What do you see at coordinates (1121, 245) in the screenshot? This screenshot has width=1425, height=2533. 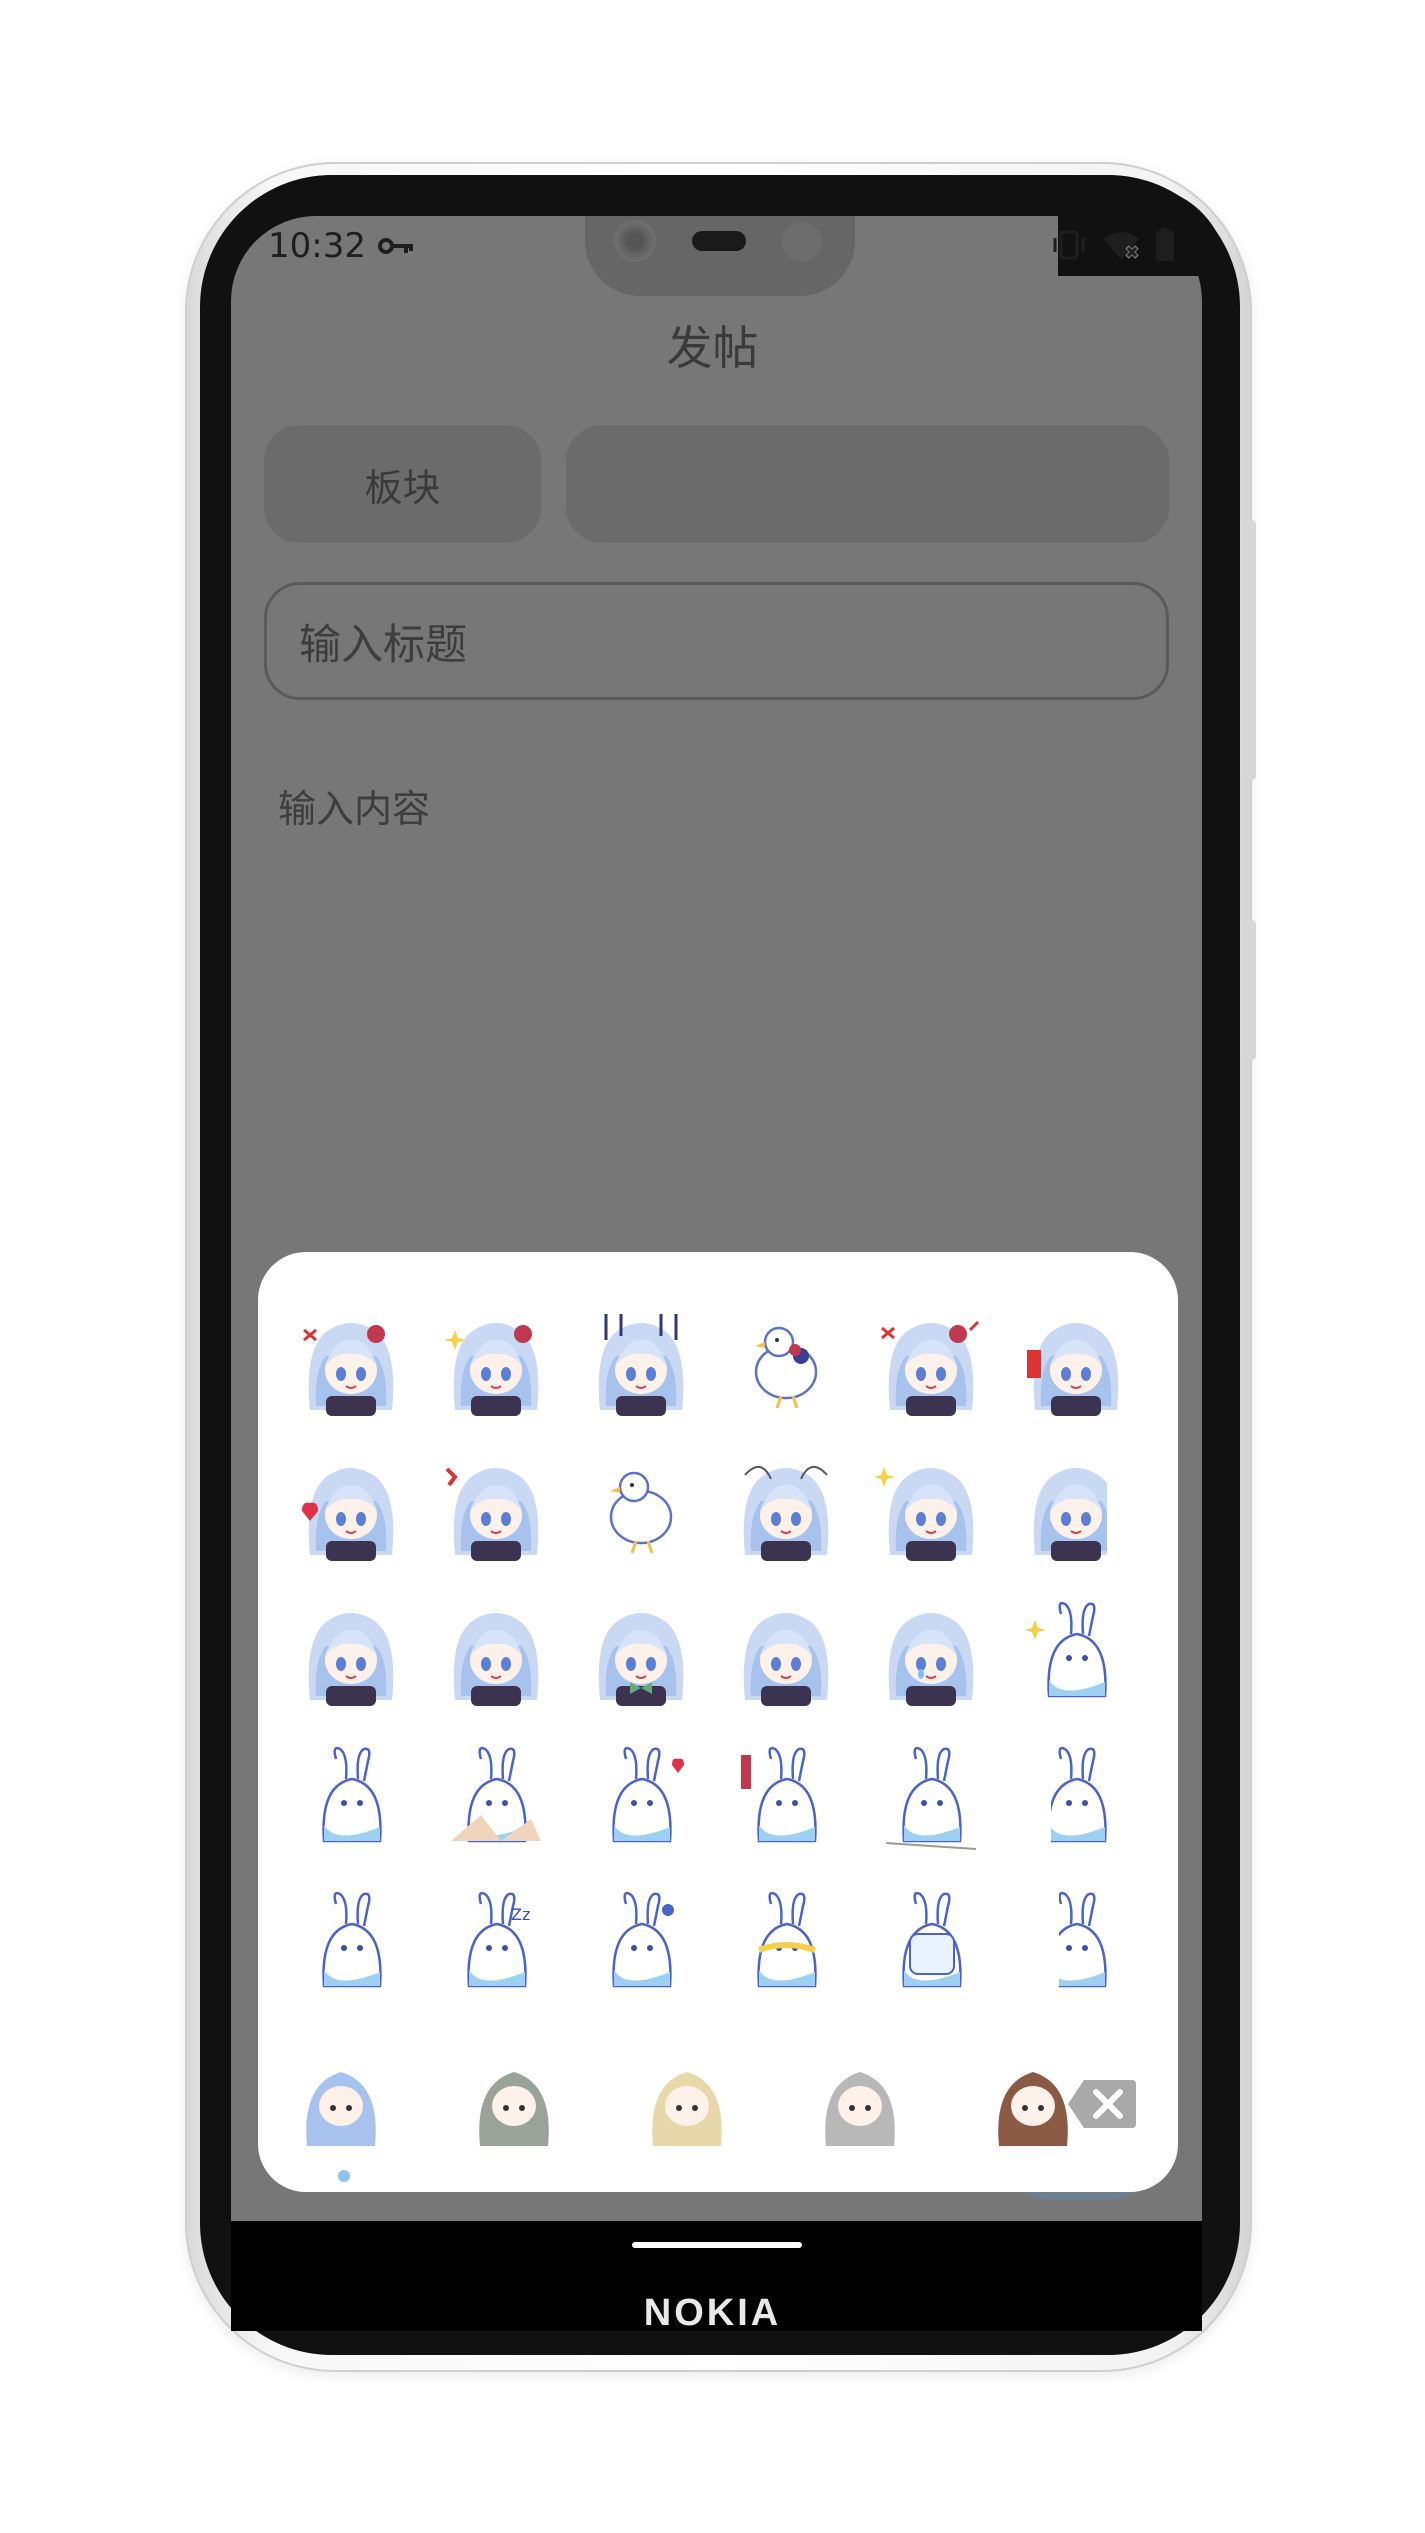 I see `wifi-off-icon` at bounding box center [1121, 245].